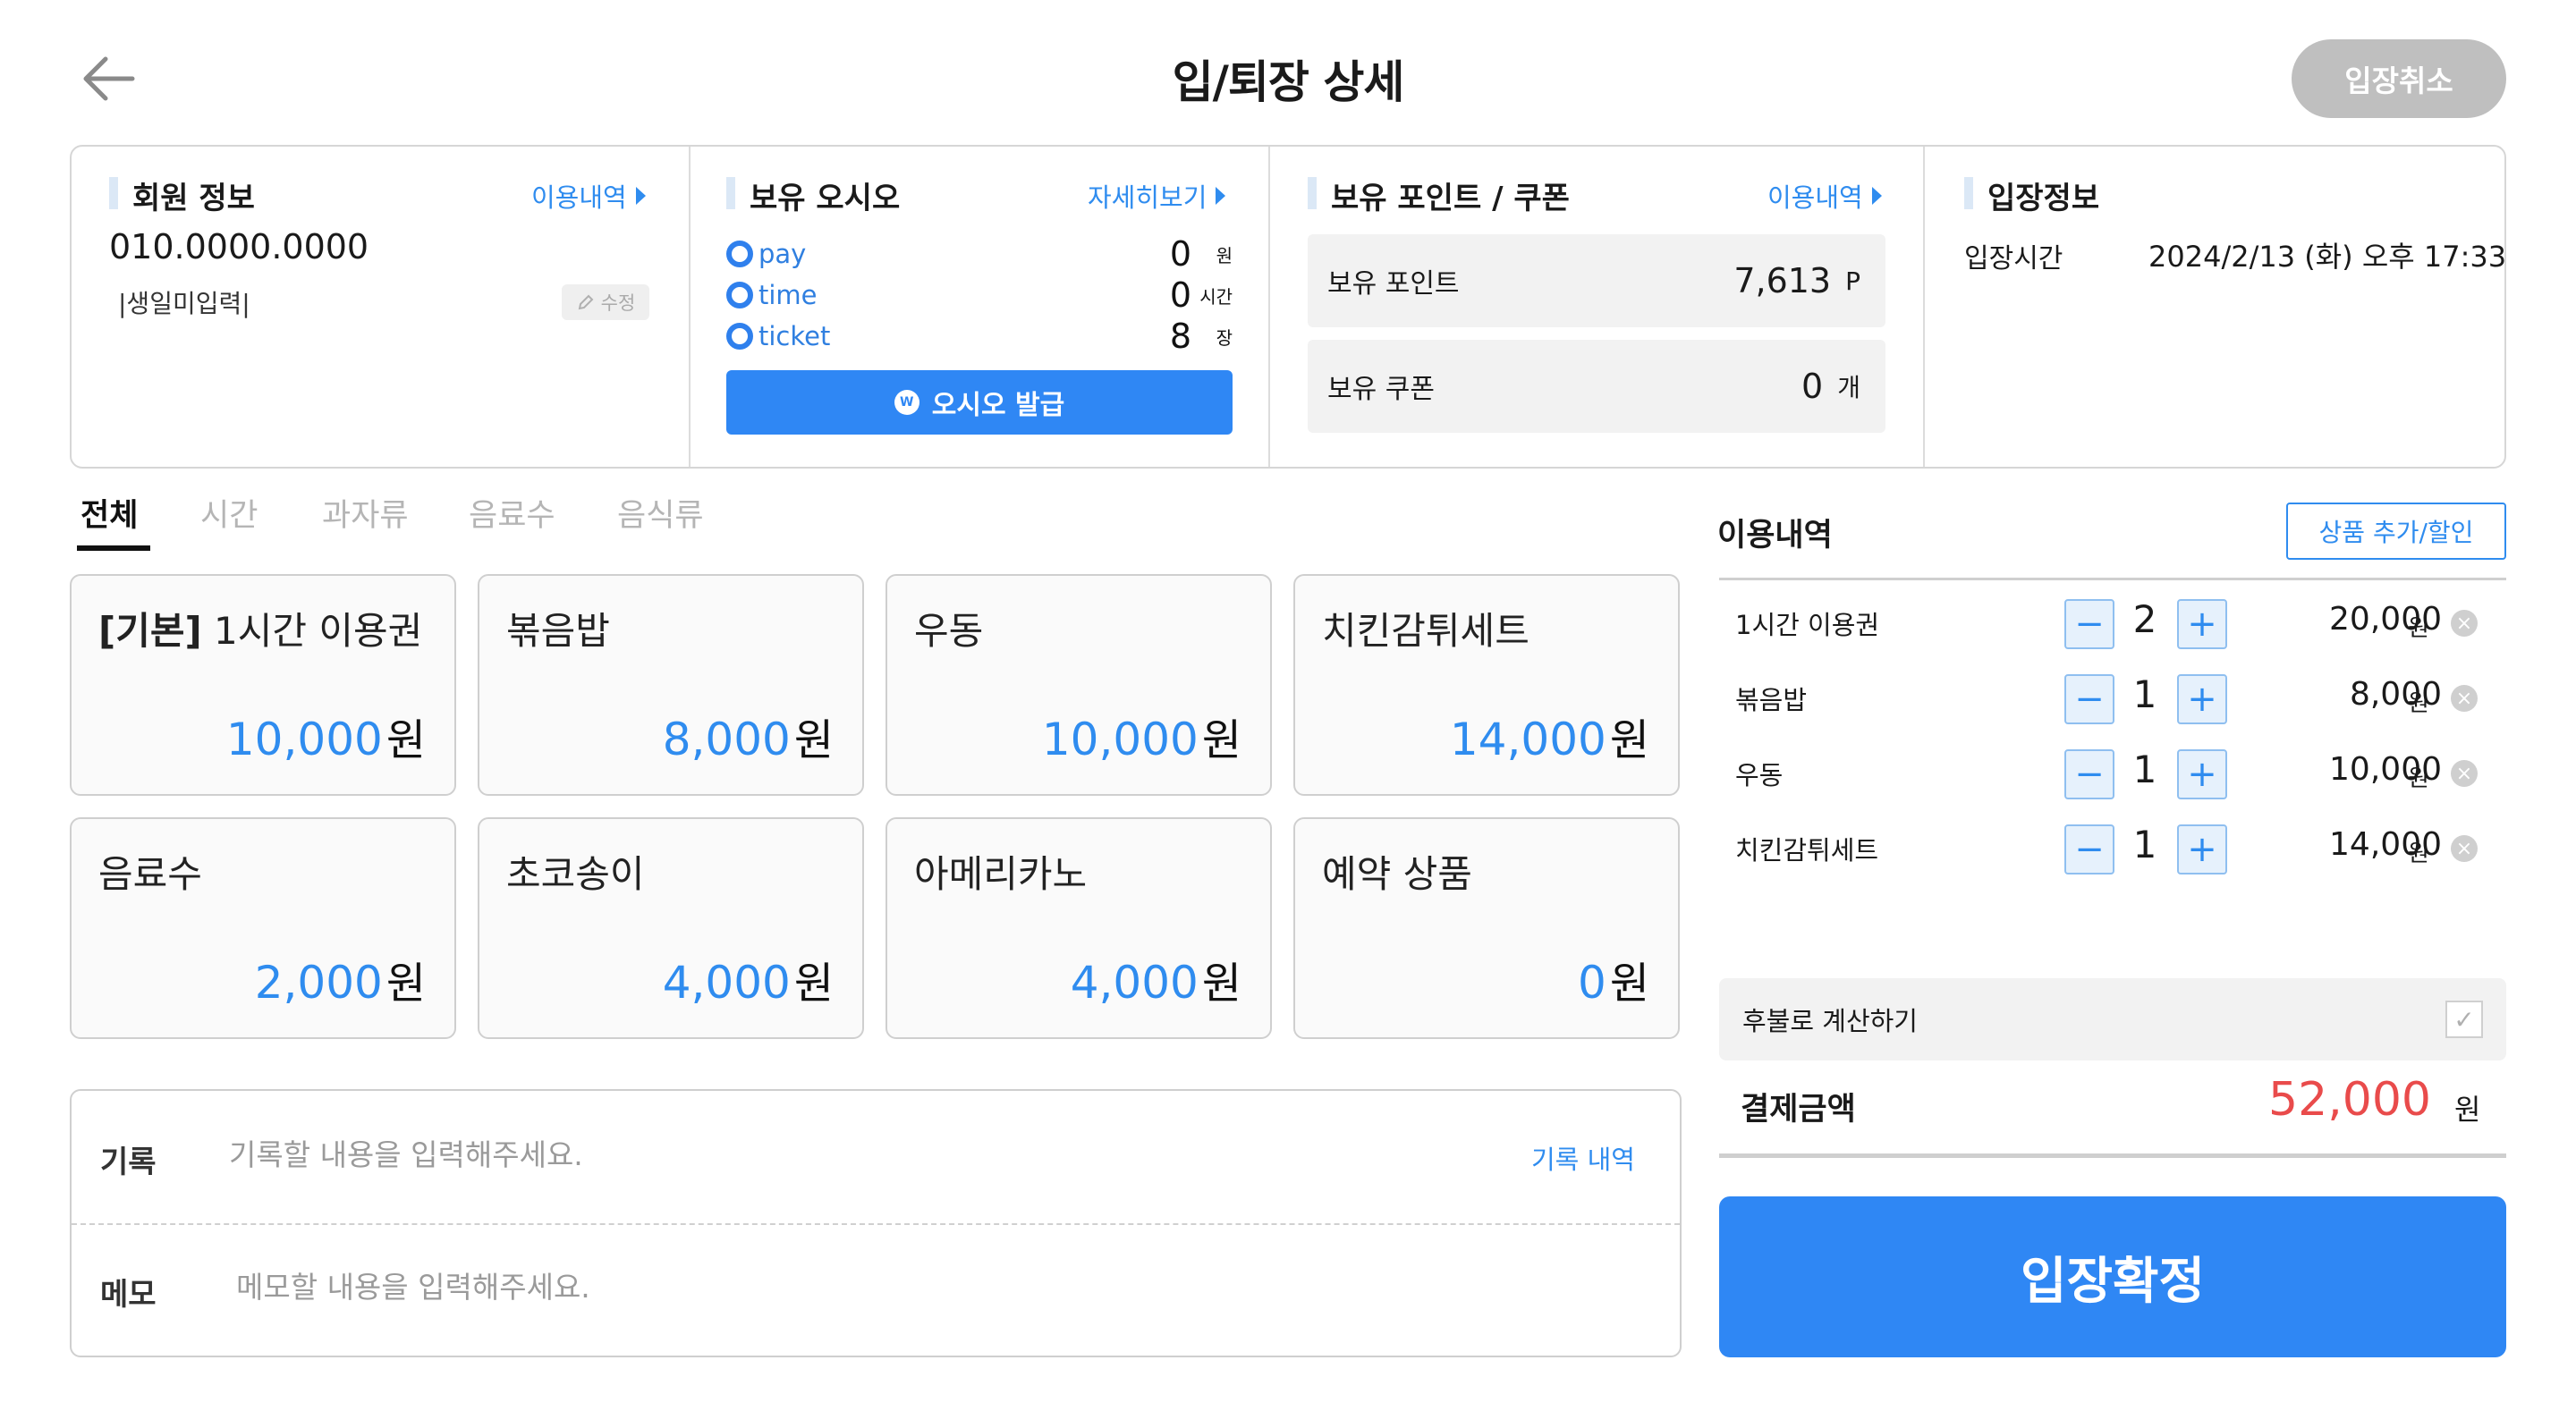  Describe the element at coordinates (365, 513) in the screenshot. I see `tab-snacks: 과자류` at that location.